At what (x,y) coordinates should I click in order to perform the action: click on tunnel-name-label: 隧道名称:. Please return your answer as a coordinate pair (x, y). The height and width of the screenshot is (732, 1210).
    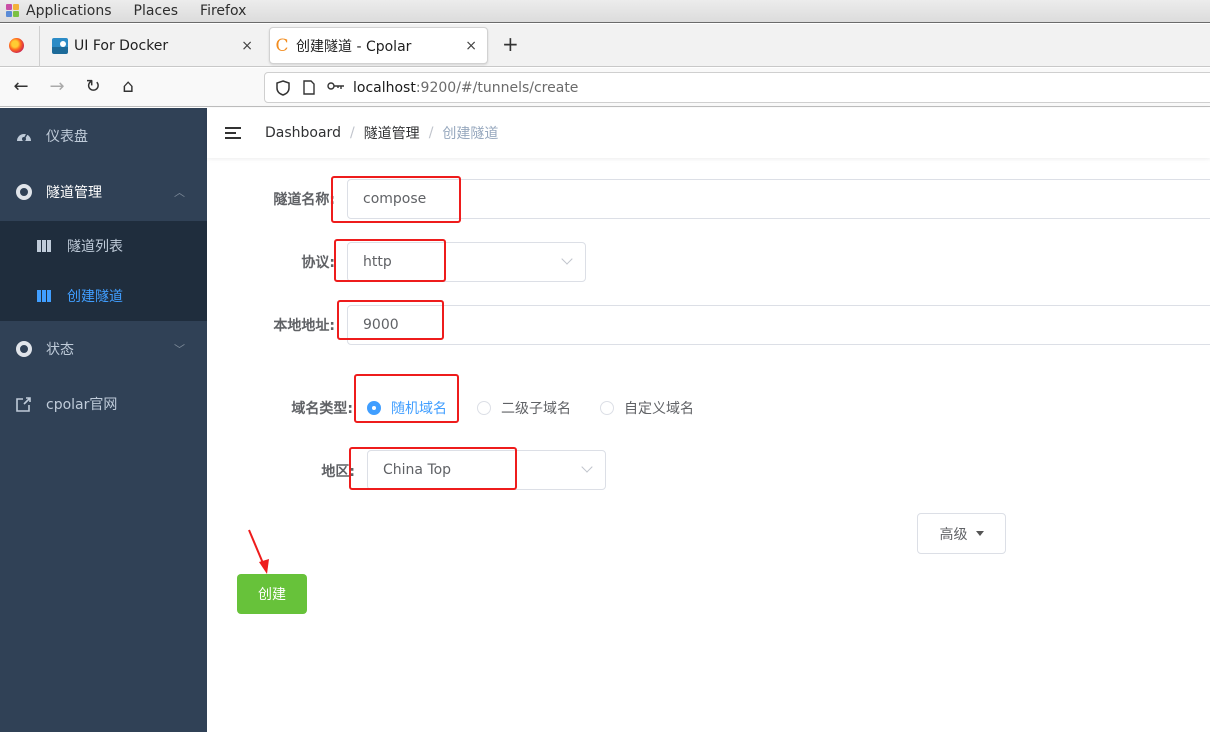
    Looking at the image, I should click on (304, 200).